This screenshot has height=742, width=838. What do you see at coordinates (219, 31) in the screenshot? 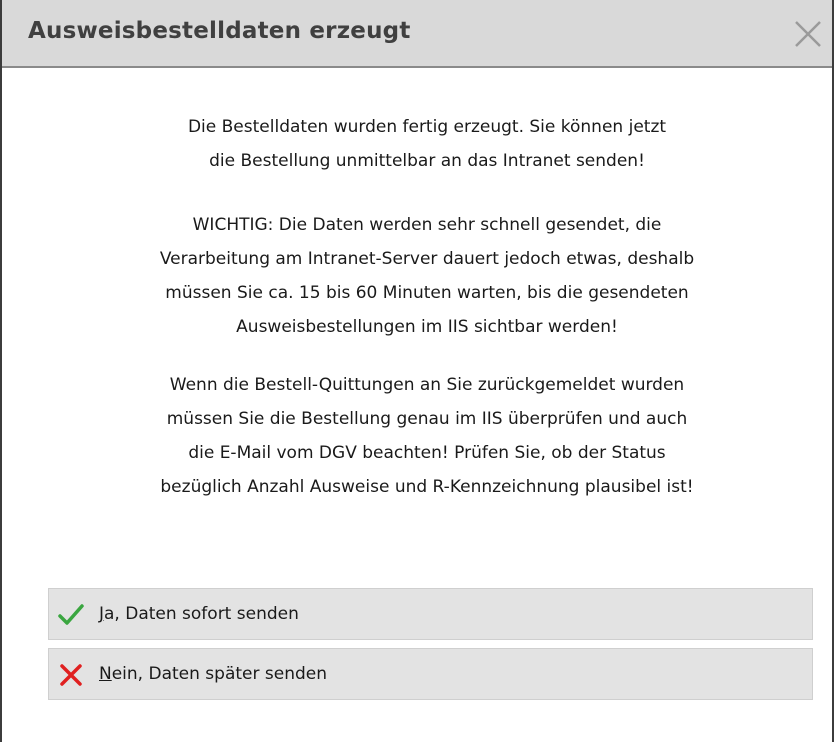
I see `dialog-title: Ausweisbestelldaten erzeugt` at bounding box center [219, 31].